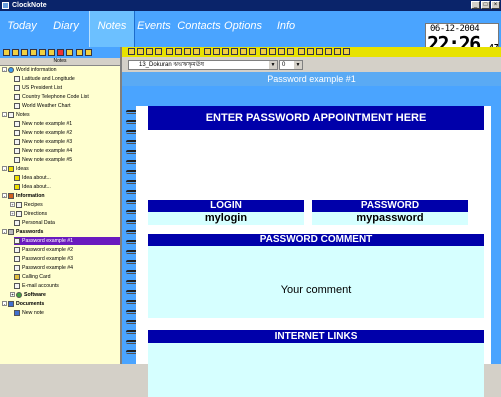  Describe the element at coordinates (485, 5) in the screenshot. I see `maximize-button: □` at that location.